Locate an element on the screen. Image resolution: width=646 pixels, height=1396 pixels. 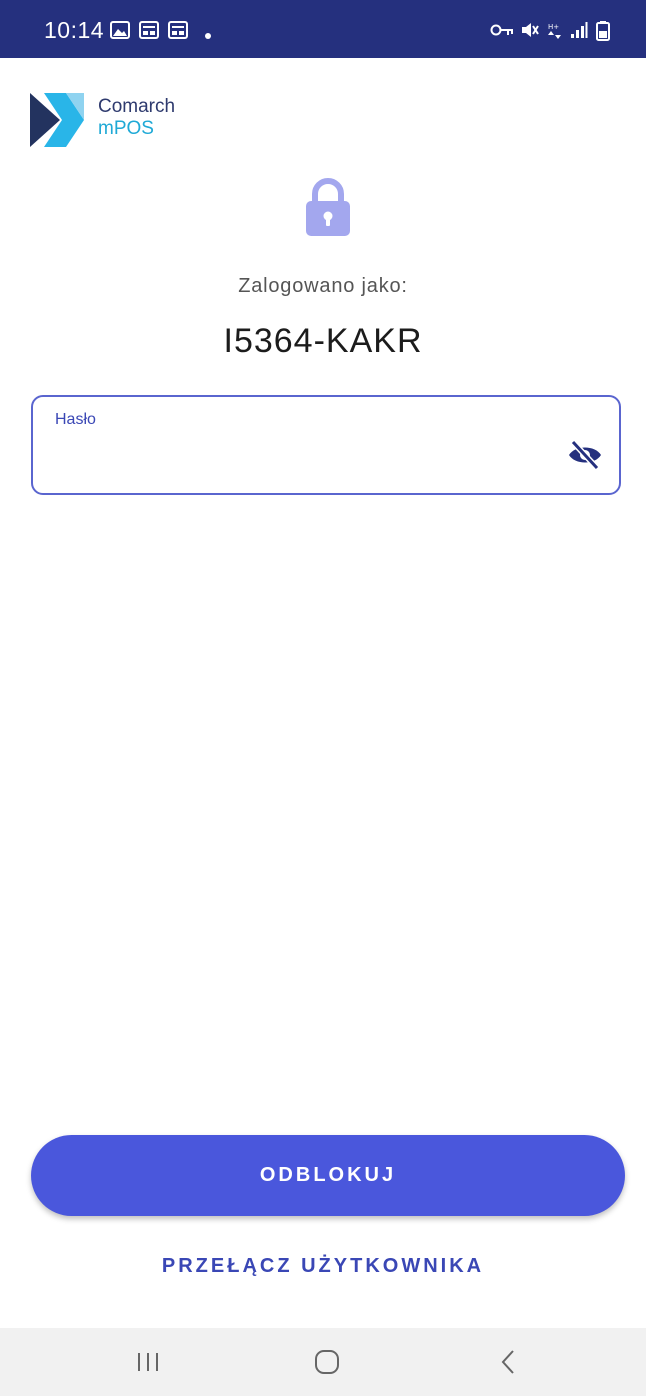
switch-user-button: PRZEŁĄCZ UŻYTKOWNIKA is located at coordinates (323, 1266).